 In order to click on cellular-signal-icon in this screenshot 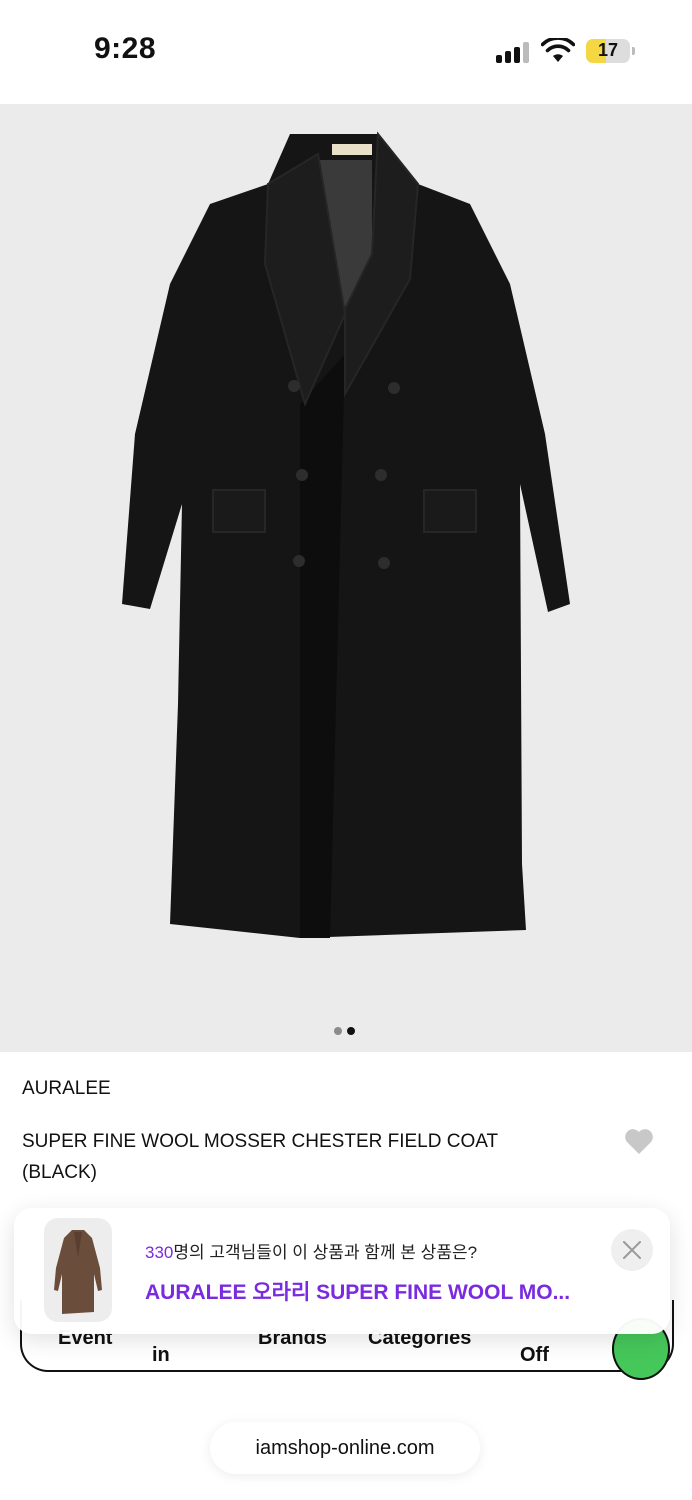, I will do `click(514, 52)`.